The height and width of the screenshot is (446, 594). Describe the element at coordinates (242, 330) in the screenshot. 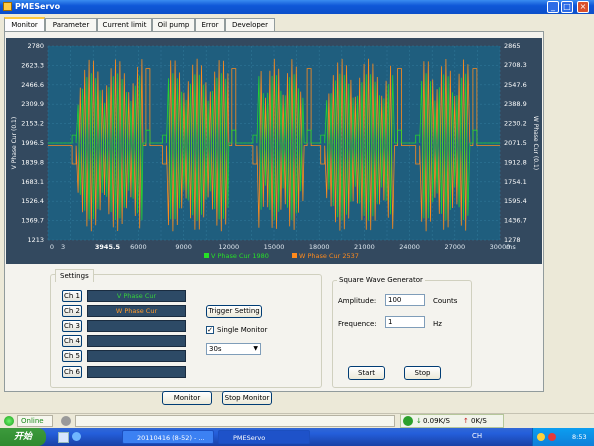

I see `single-monitor-label: Single Monitor` at that location.